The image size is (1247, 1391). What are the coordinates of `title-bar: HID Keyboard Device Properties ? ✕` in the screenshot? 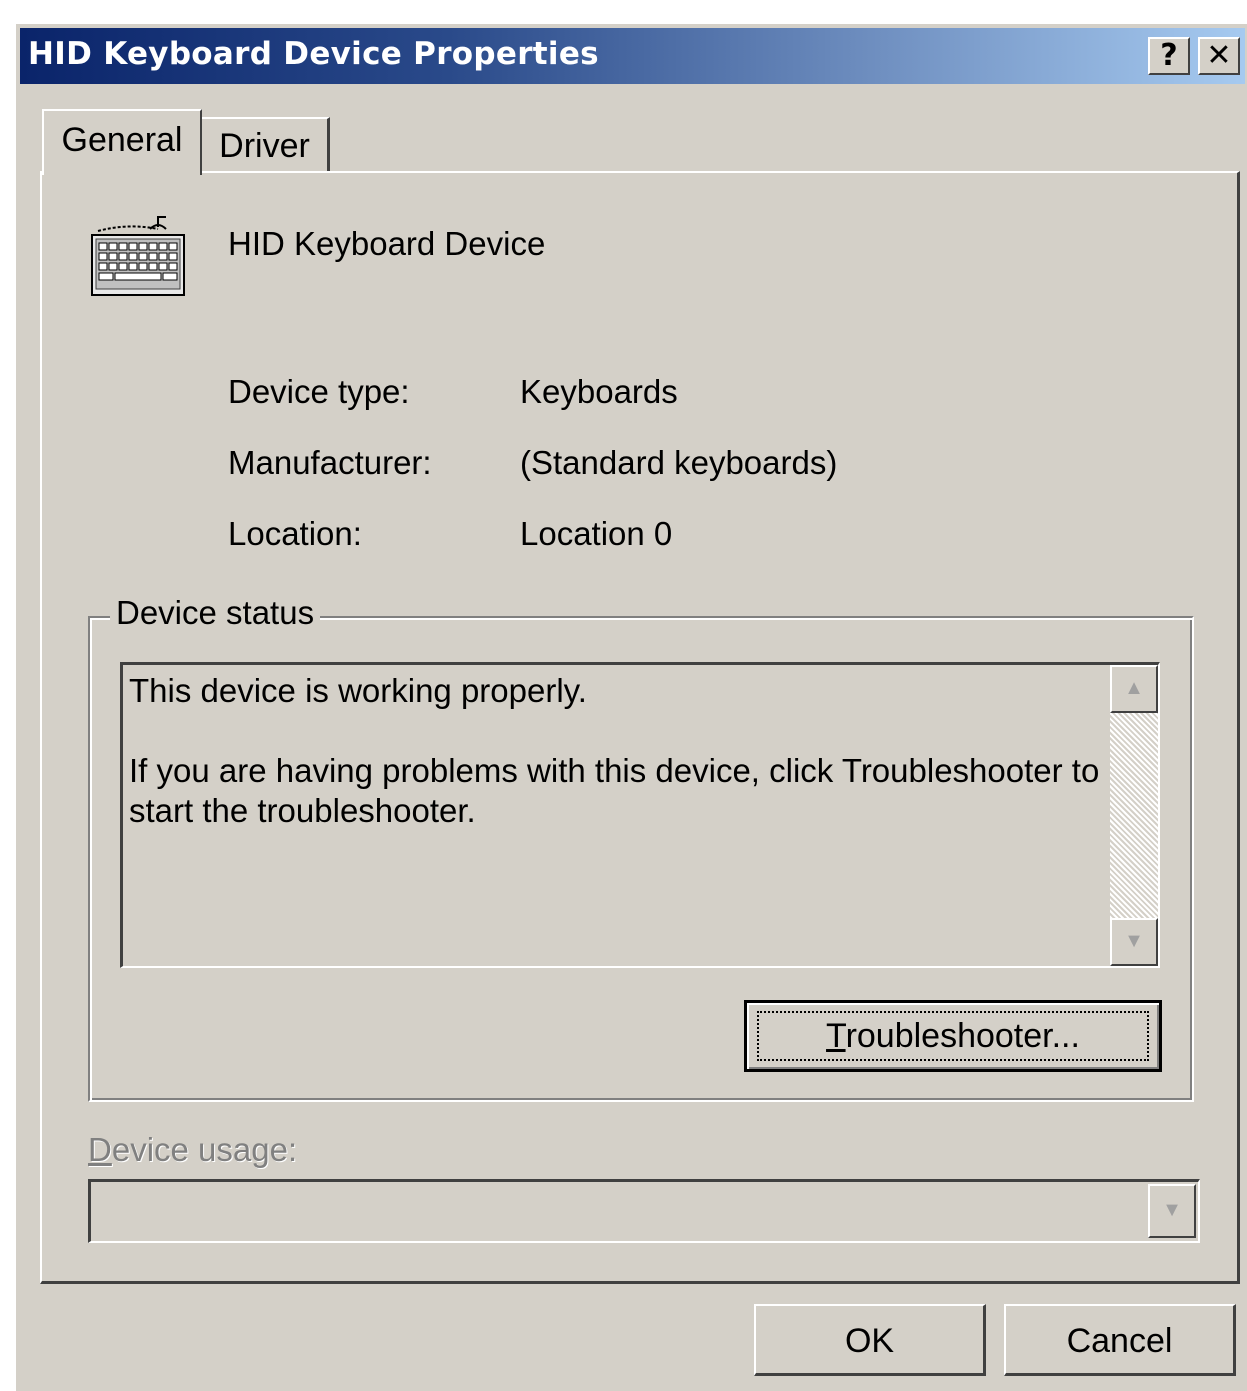 It's located at (632, 56).